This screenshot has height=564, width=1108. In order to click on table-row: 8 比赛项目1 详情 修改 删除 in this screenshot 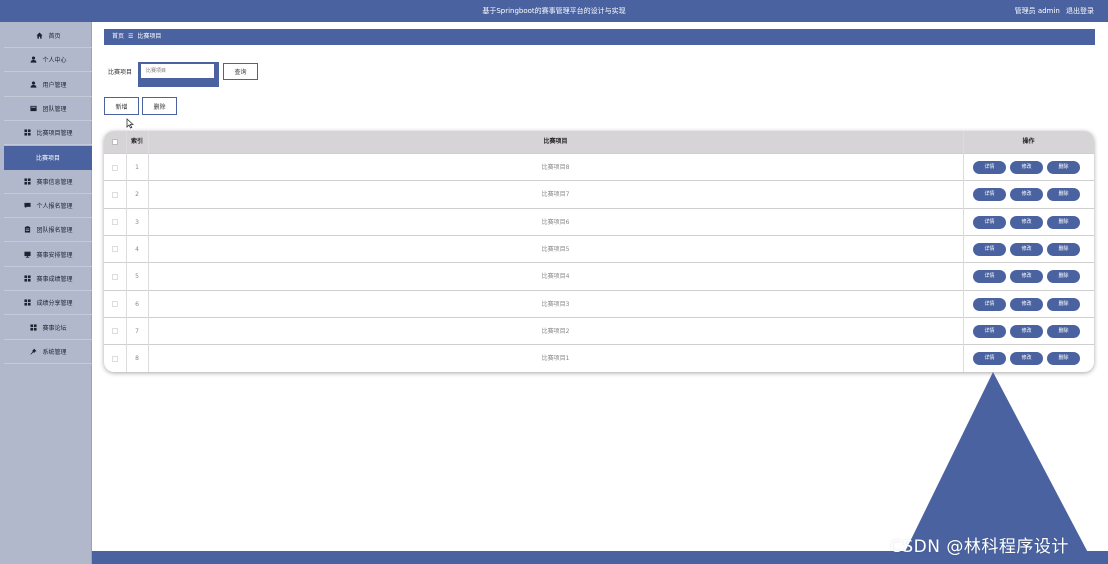, I will do `click(599, 357)`.